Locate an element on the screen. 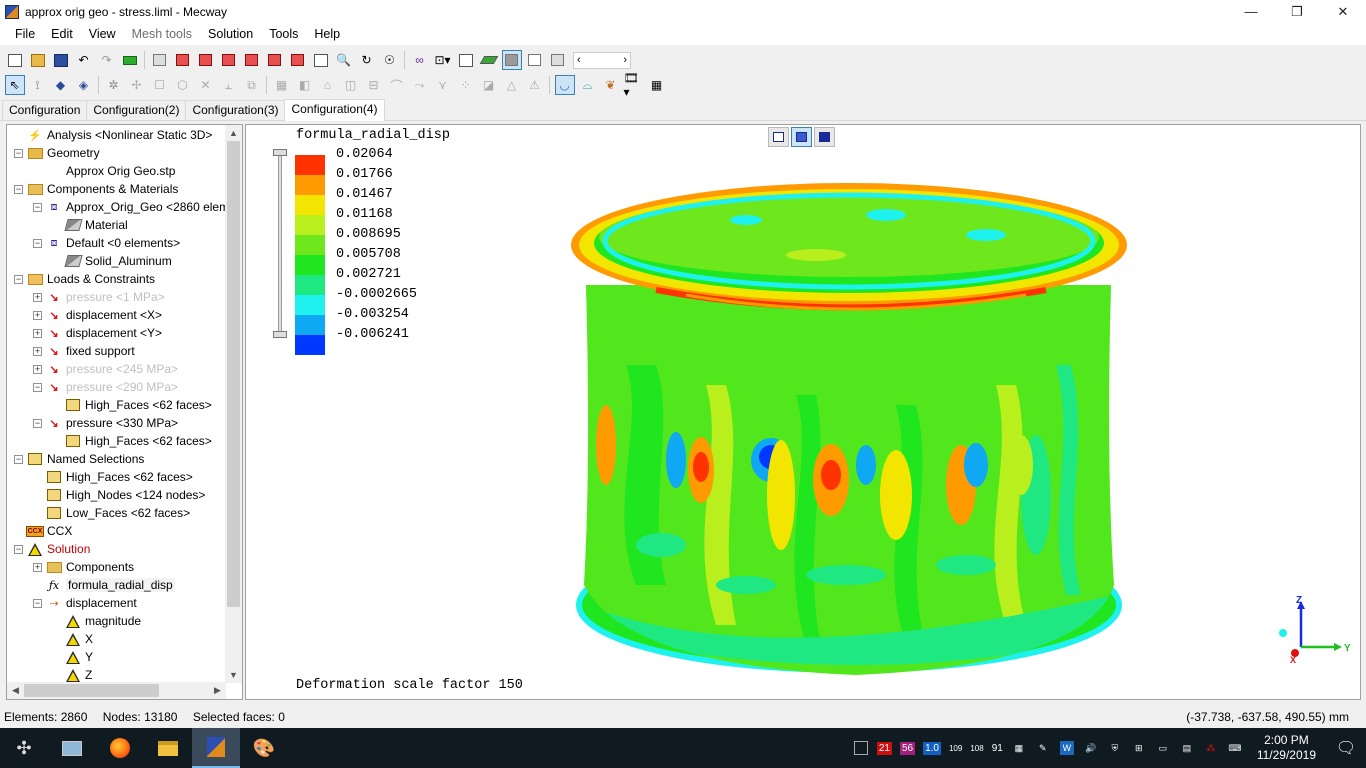 The height and width of the screenshot is (768, 1366). square-tool-button: ☐ is located at coordinates (160, 85).